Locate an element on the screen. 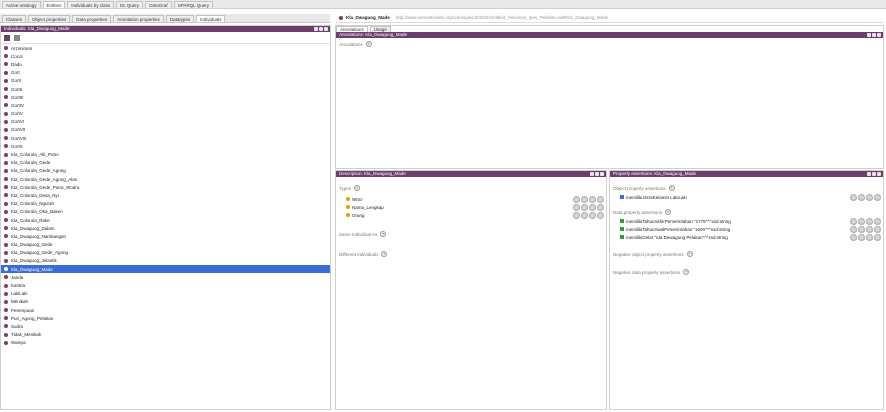 Image resolution: width=886 pixels, height=412 pixels. individual-label: Janda is located at coordinates (17, 277).